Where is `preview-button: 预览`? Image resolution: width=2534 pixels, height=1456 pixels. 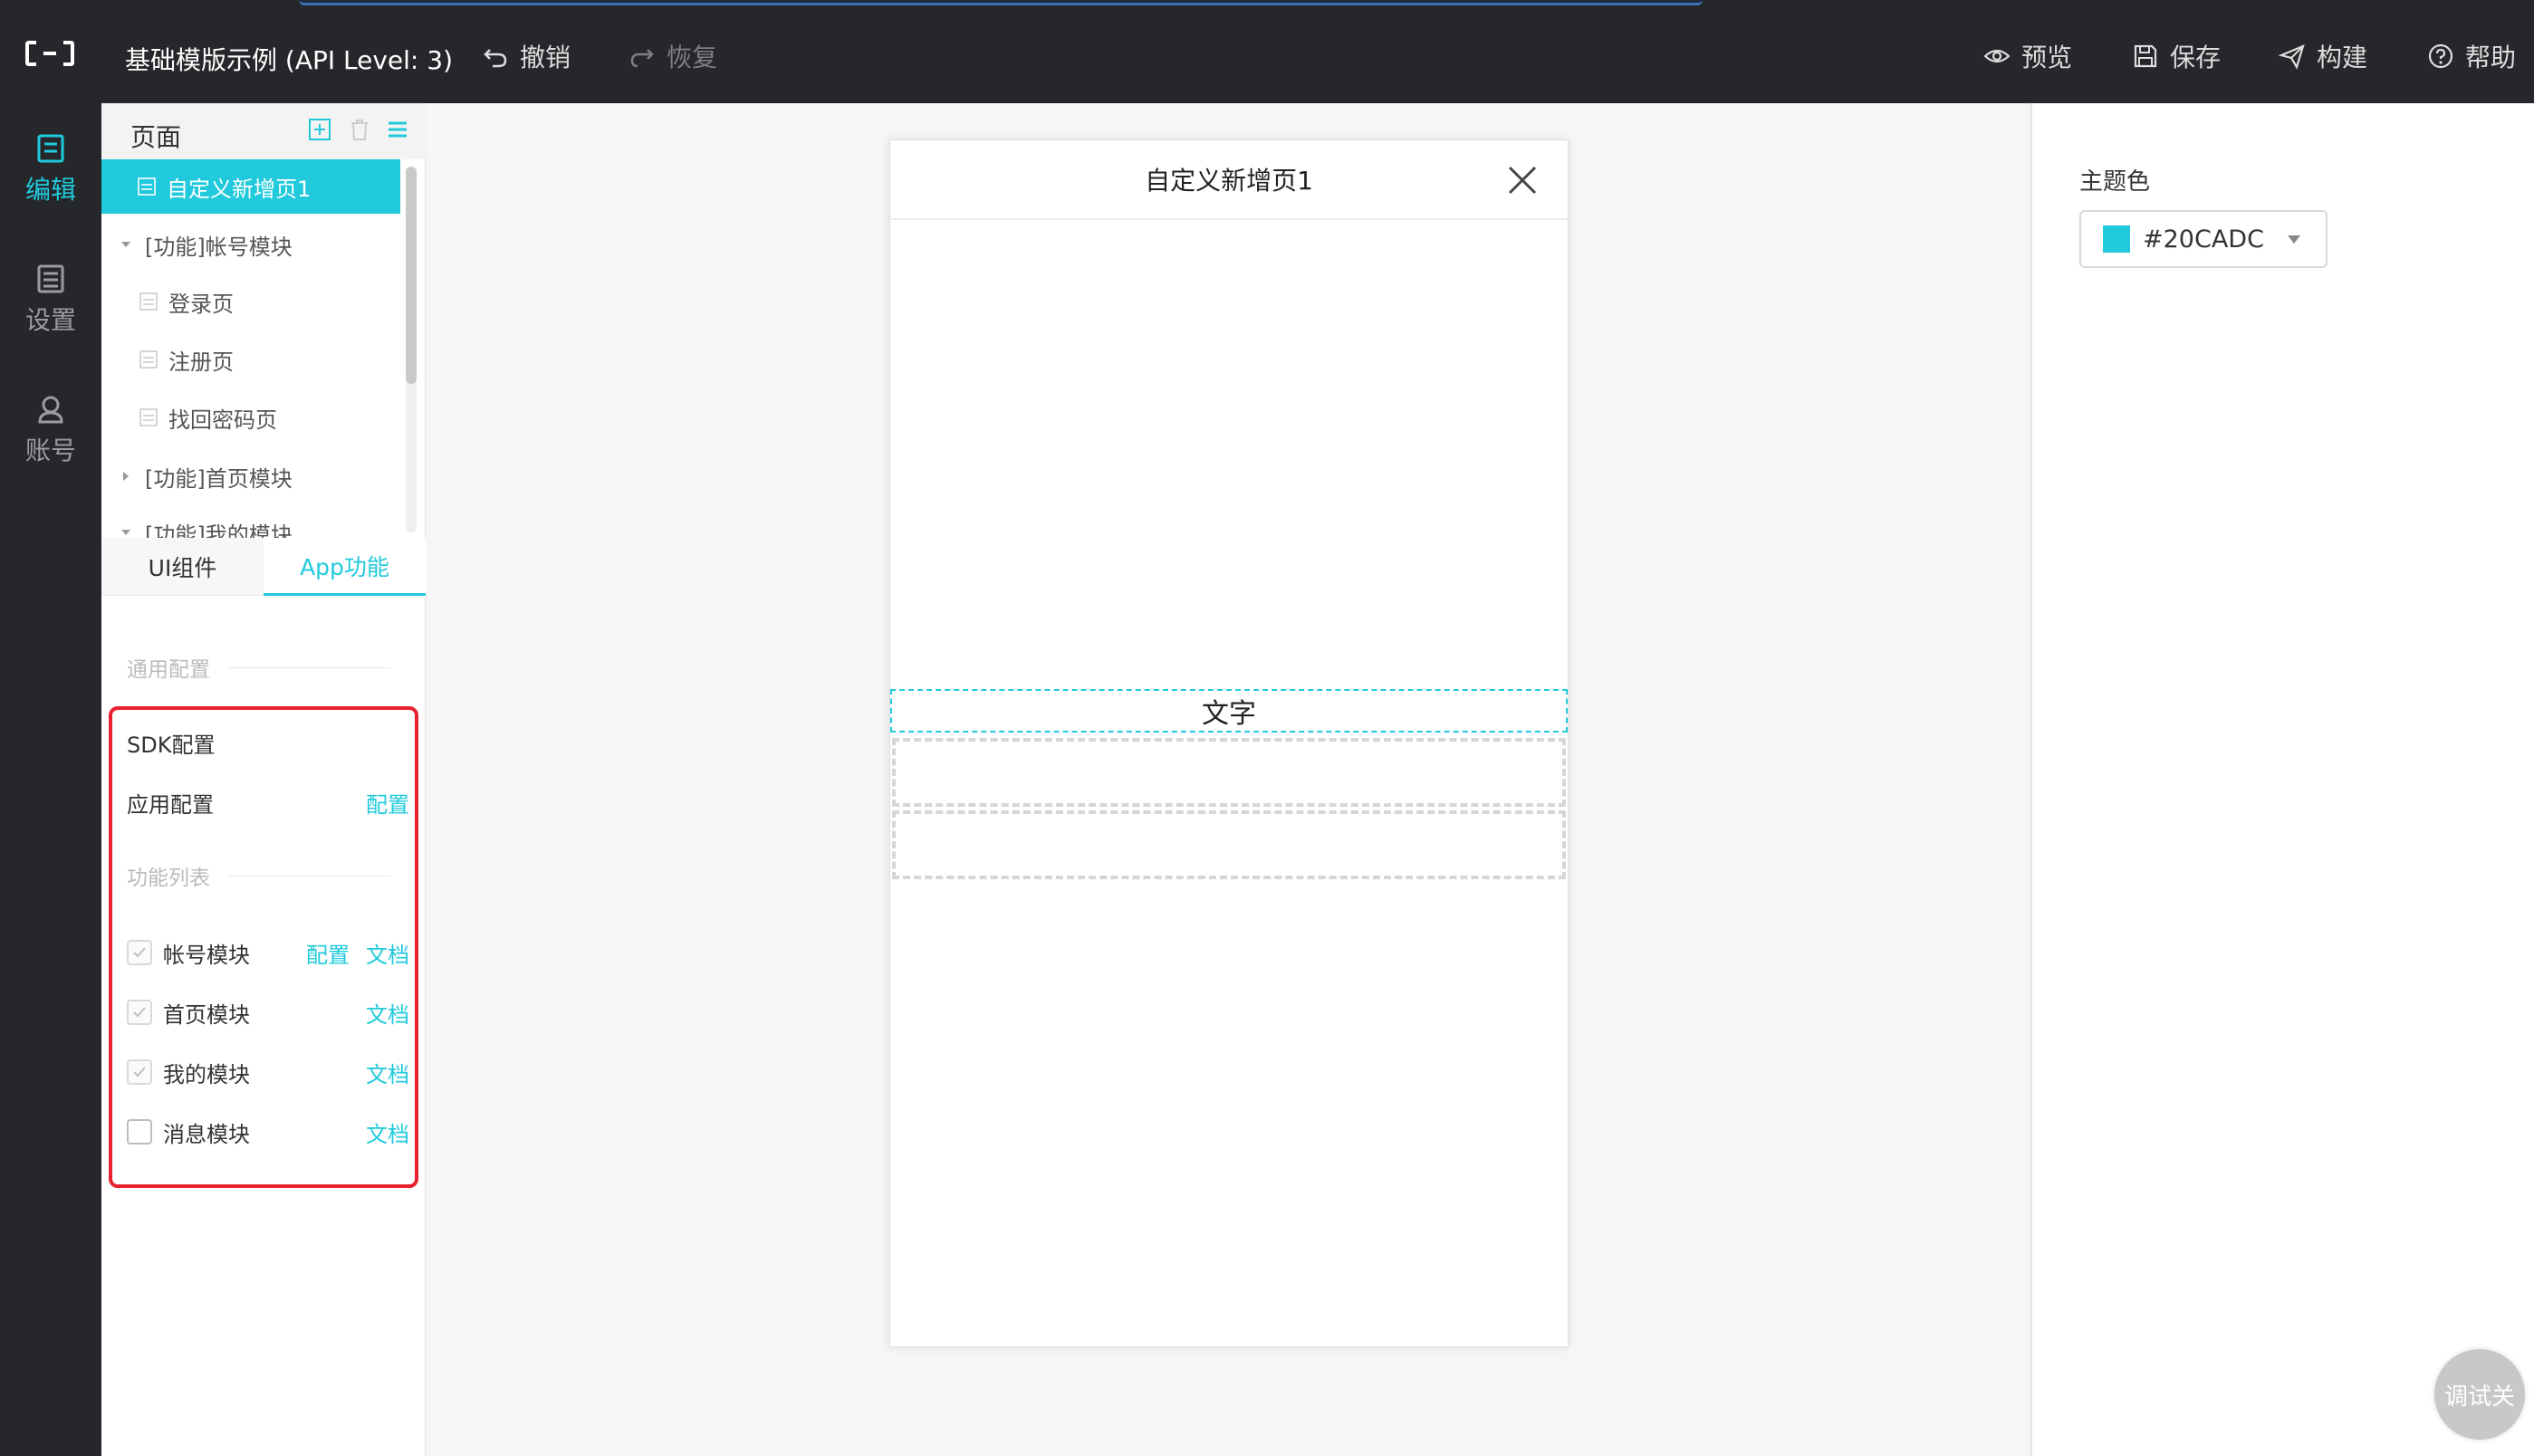
preview-button: 预览 is located at coordinates (2027, 56).